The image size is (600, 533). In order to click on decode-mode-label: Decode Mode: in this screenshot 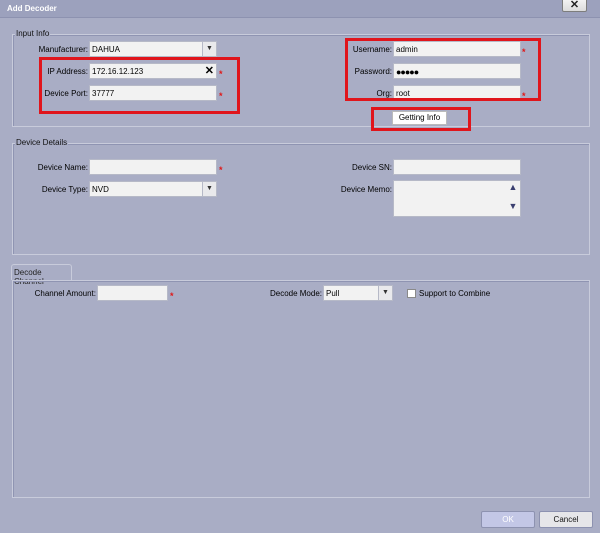, I will do `click(295, 293)`.